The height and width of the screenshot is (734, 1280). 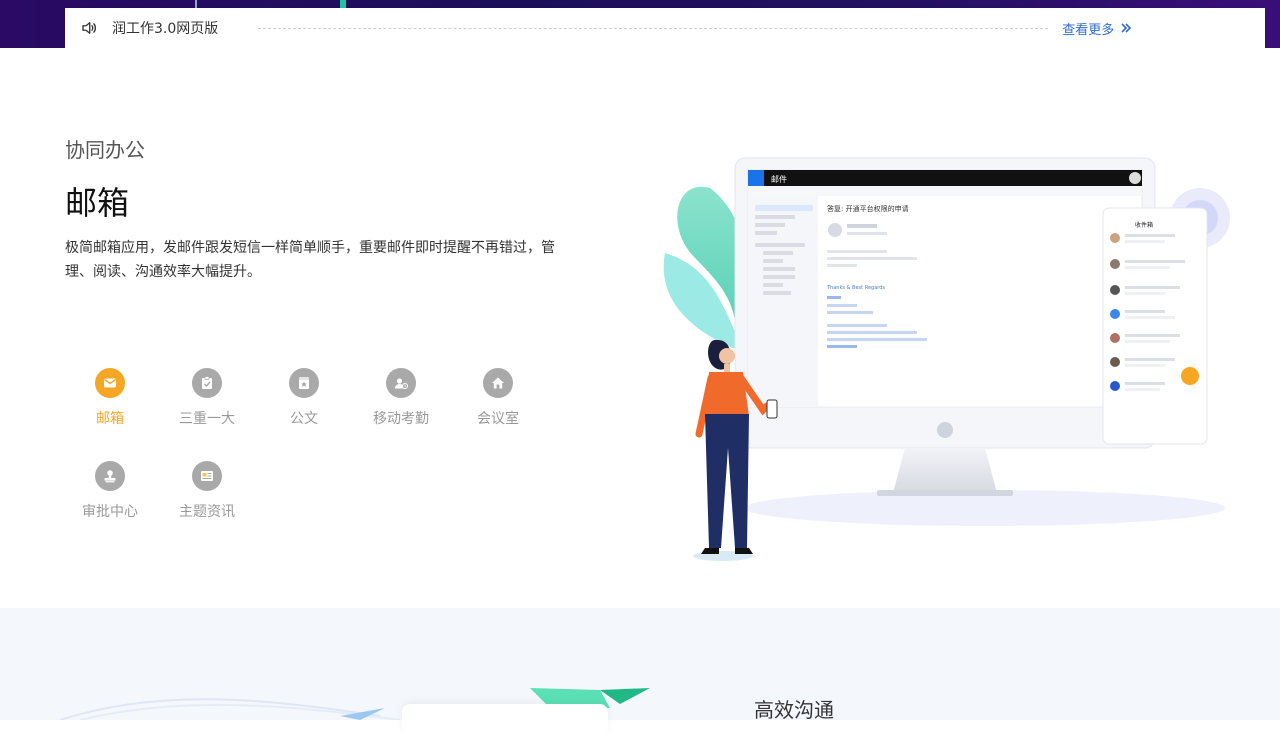 I want to click on feature-label: 三重一大, so click(x=207, y=419).